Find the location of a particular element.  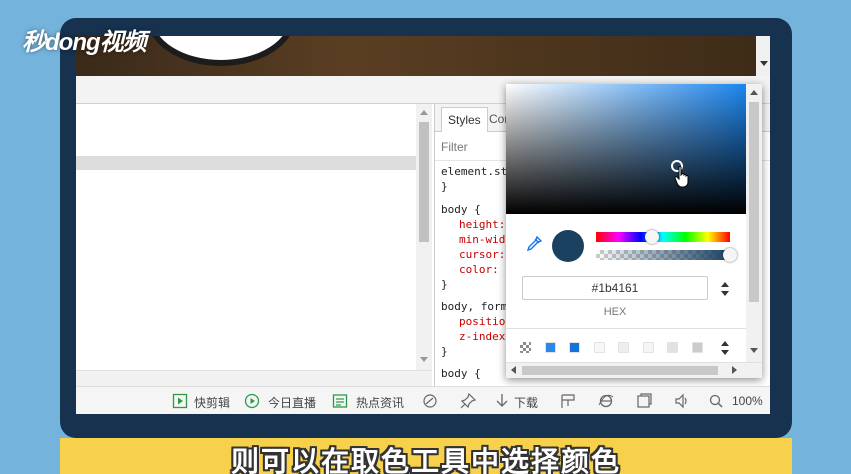

picker-scroll-up-icon is located at coordinates (754, 92).